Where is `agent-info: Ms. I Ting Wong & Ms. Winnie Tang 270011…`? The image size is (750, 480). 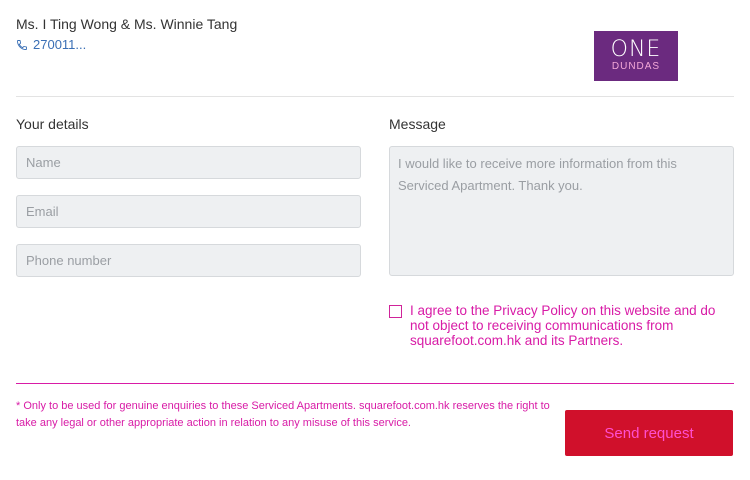
agent-info: Ms. I Ting Wong & Ms. Winnie Tang 270011… is located at coordinates (126, 34).